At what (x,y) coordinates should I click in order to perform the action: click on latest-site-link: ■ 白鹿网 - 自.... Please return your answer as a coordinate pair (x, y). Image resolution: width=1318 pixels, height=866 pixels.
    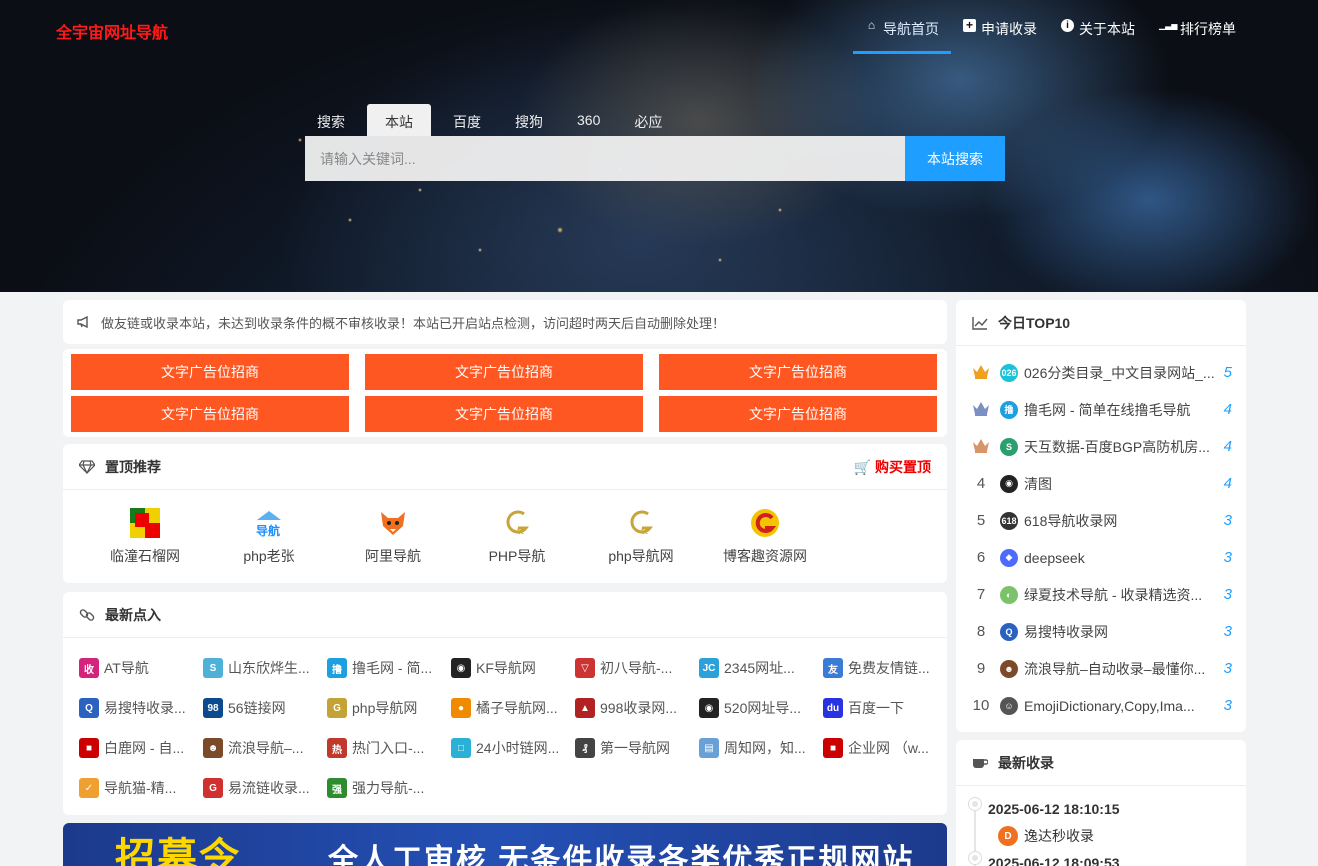
    Looking at the image, I should click on (141, 748).